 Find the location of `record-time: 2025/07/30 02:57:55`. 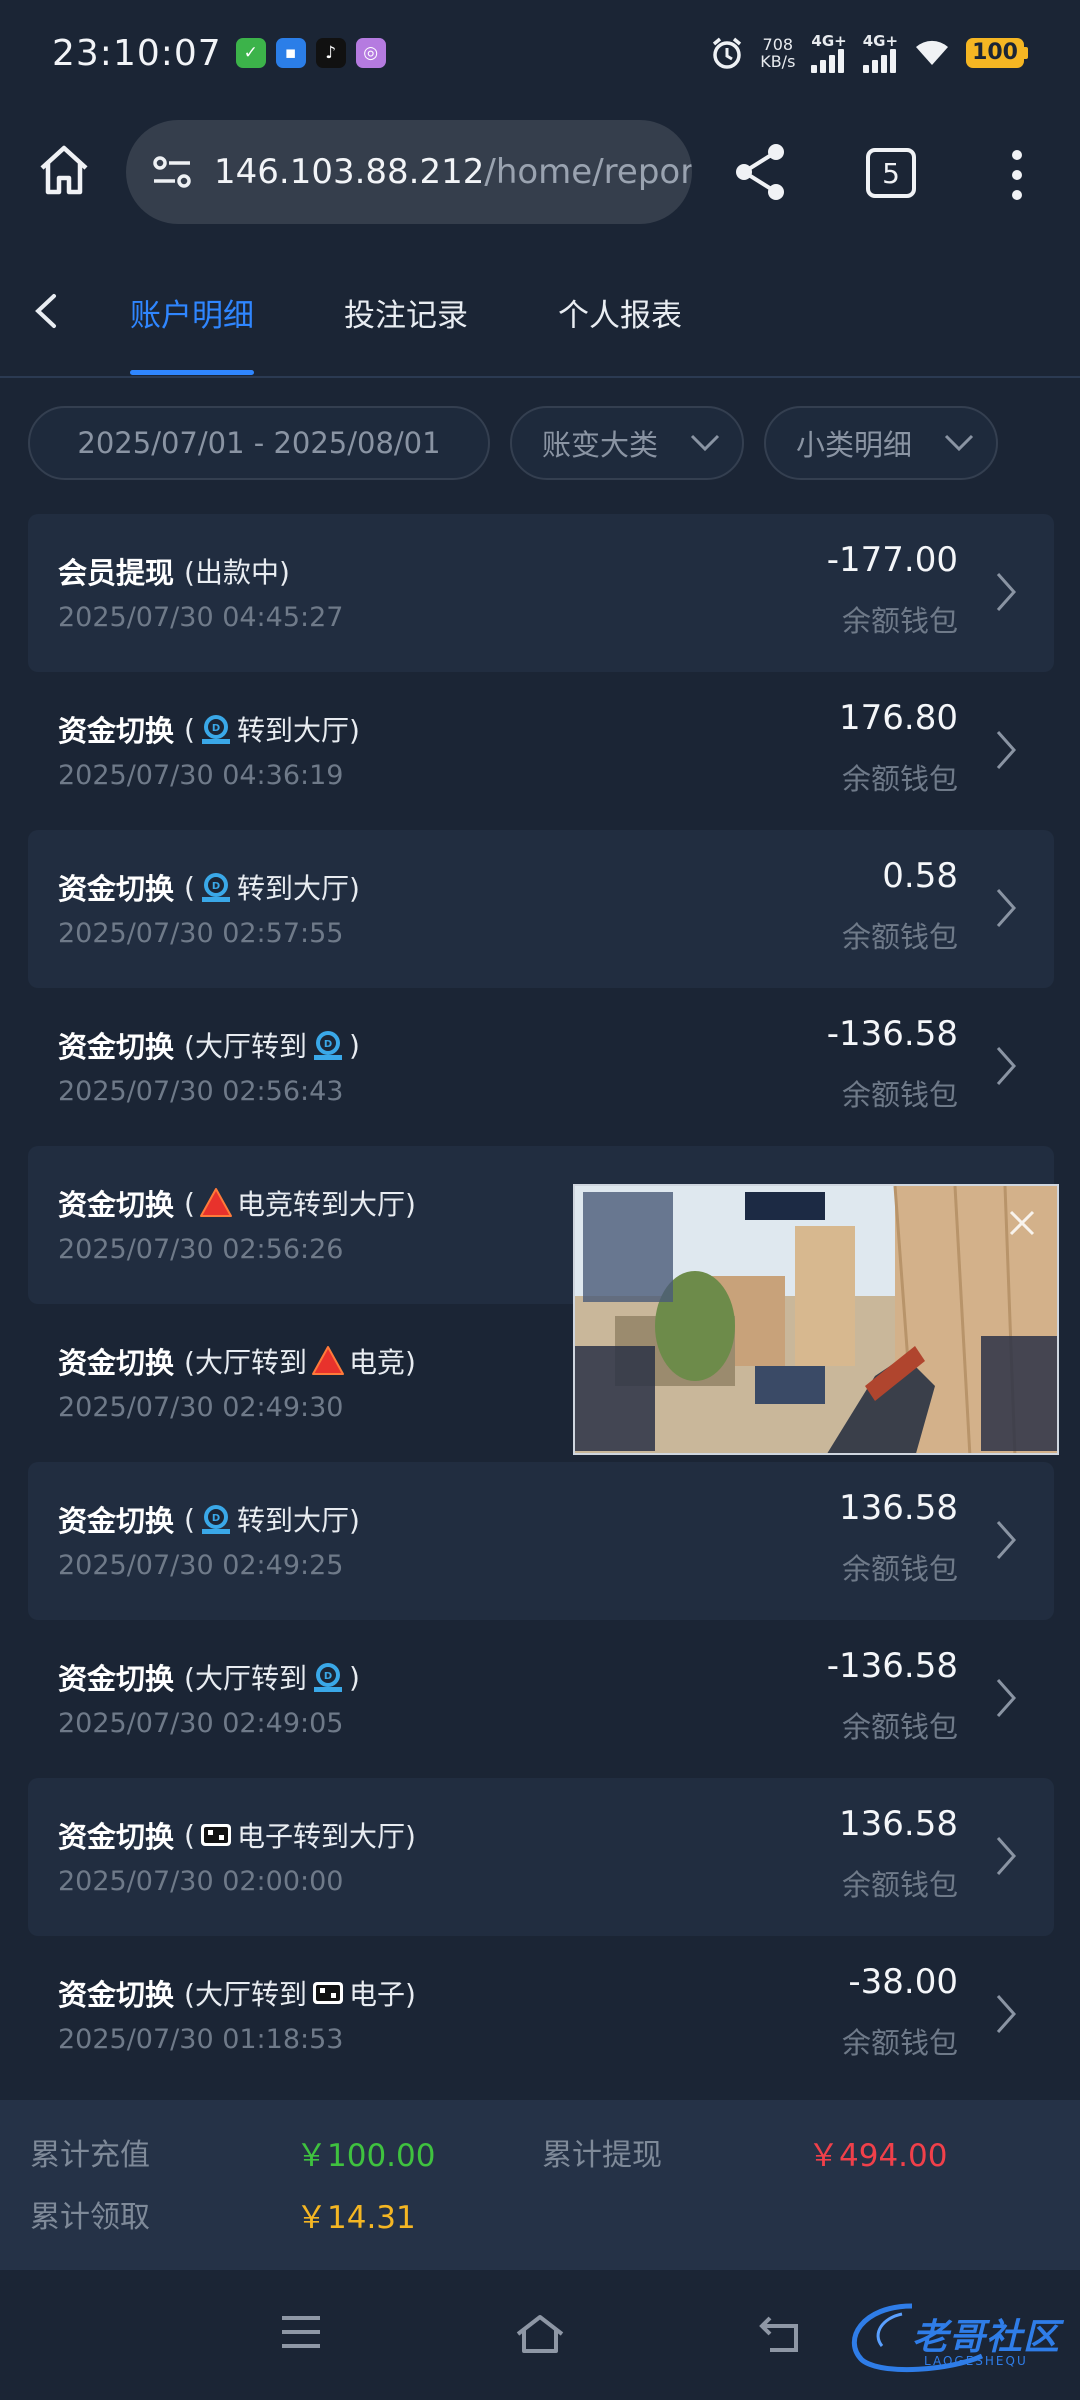

record-time: 2025/07/30 02:57:55 is located at coordinates (201, 933).